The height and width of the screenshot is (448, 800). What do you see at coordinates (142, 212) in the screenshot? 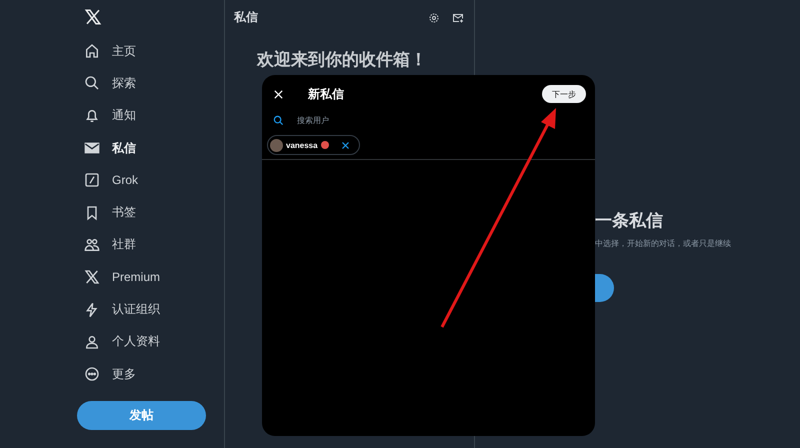
I see `nav-item: 书签` at bounding box center [142, 212].